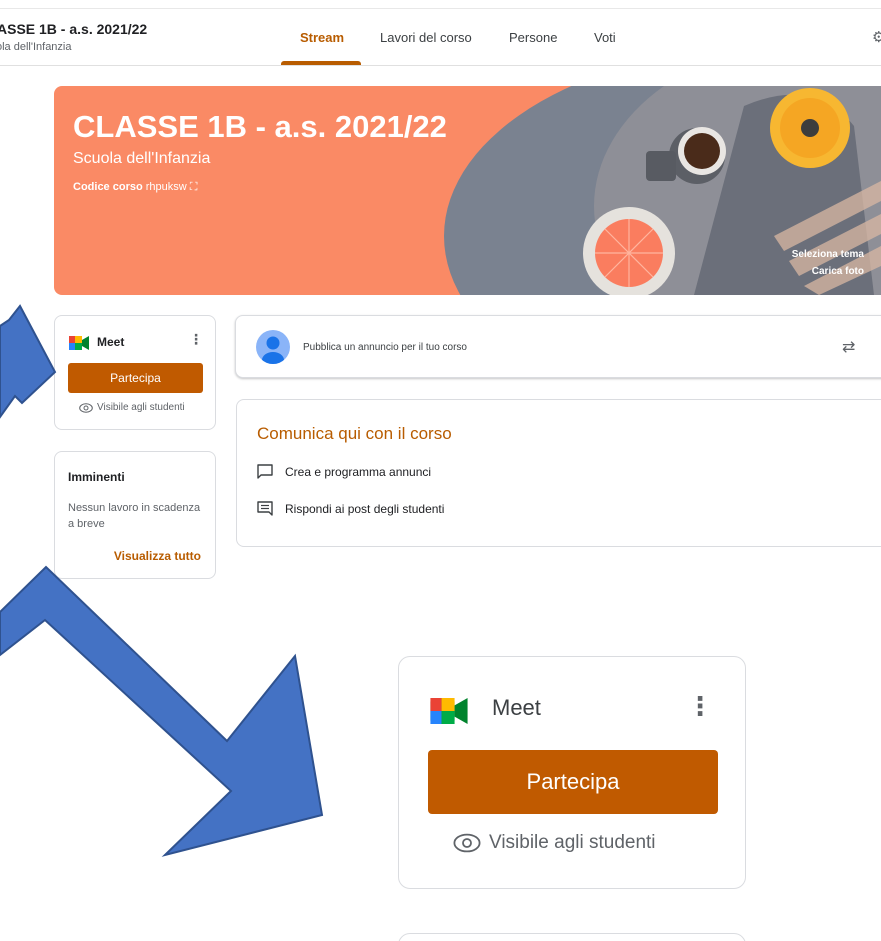 Image resolution: width=881 pixels, height=941 pixels. What do you see at coordinates (162, 711) in the screenshot?
I see `arrow-lower` at bounding box center [162, 711].